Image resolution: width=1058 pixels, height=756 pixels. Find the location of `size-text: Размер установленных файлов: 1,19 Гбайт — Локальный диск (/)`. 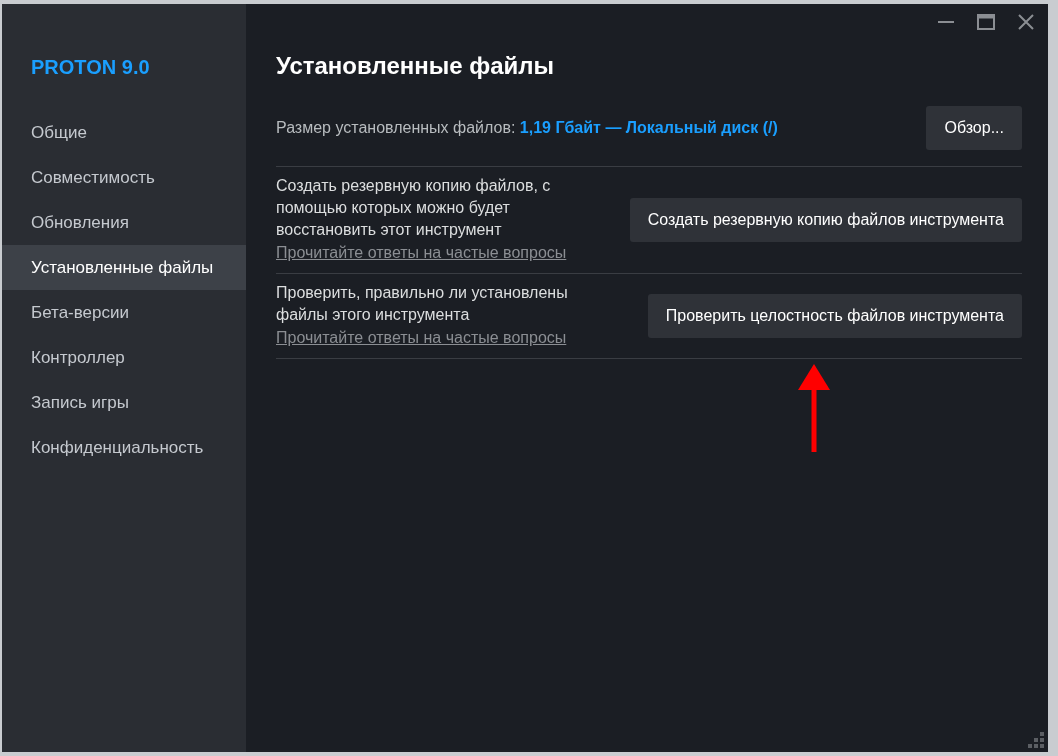

size-text: Размер установленных файлов: 1,19 Гбайт — Локальный диск (/) is located at coordinates (527, 128).